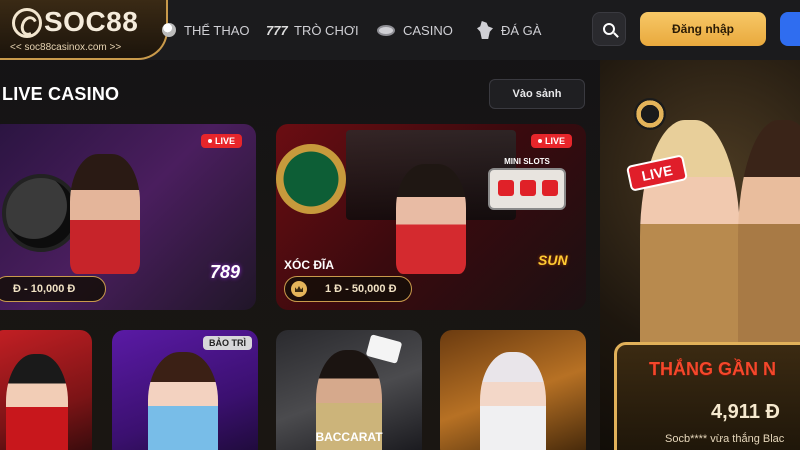  Describe the element at coordinates (227, 343) in the screenshot. I see `maintenance-badge: BẢO TRÌ` at that location.